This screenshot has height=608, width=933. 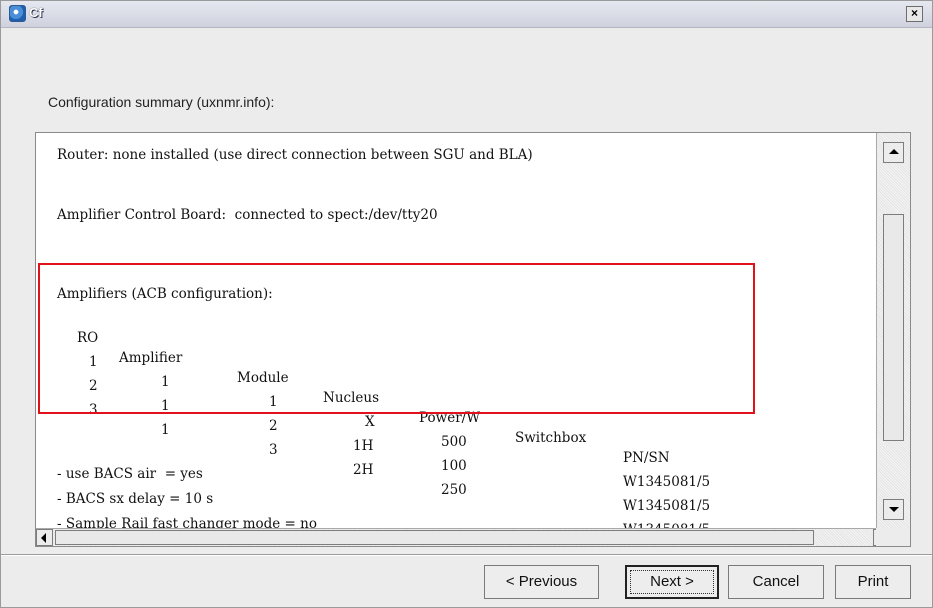 What do you see at coordinates (165, 430) in the screenshot?
I see `cell-amplifier: 1` at bounding box center [165, 430].